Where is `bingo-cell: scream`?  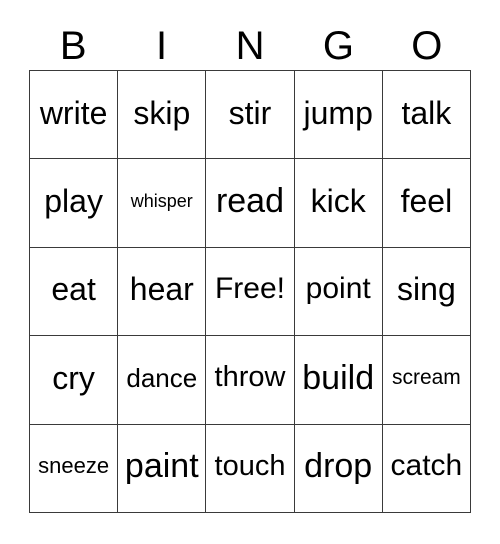 bingo-cell: scream is located at coordinates (426, 380).